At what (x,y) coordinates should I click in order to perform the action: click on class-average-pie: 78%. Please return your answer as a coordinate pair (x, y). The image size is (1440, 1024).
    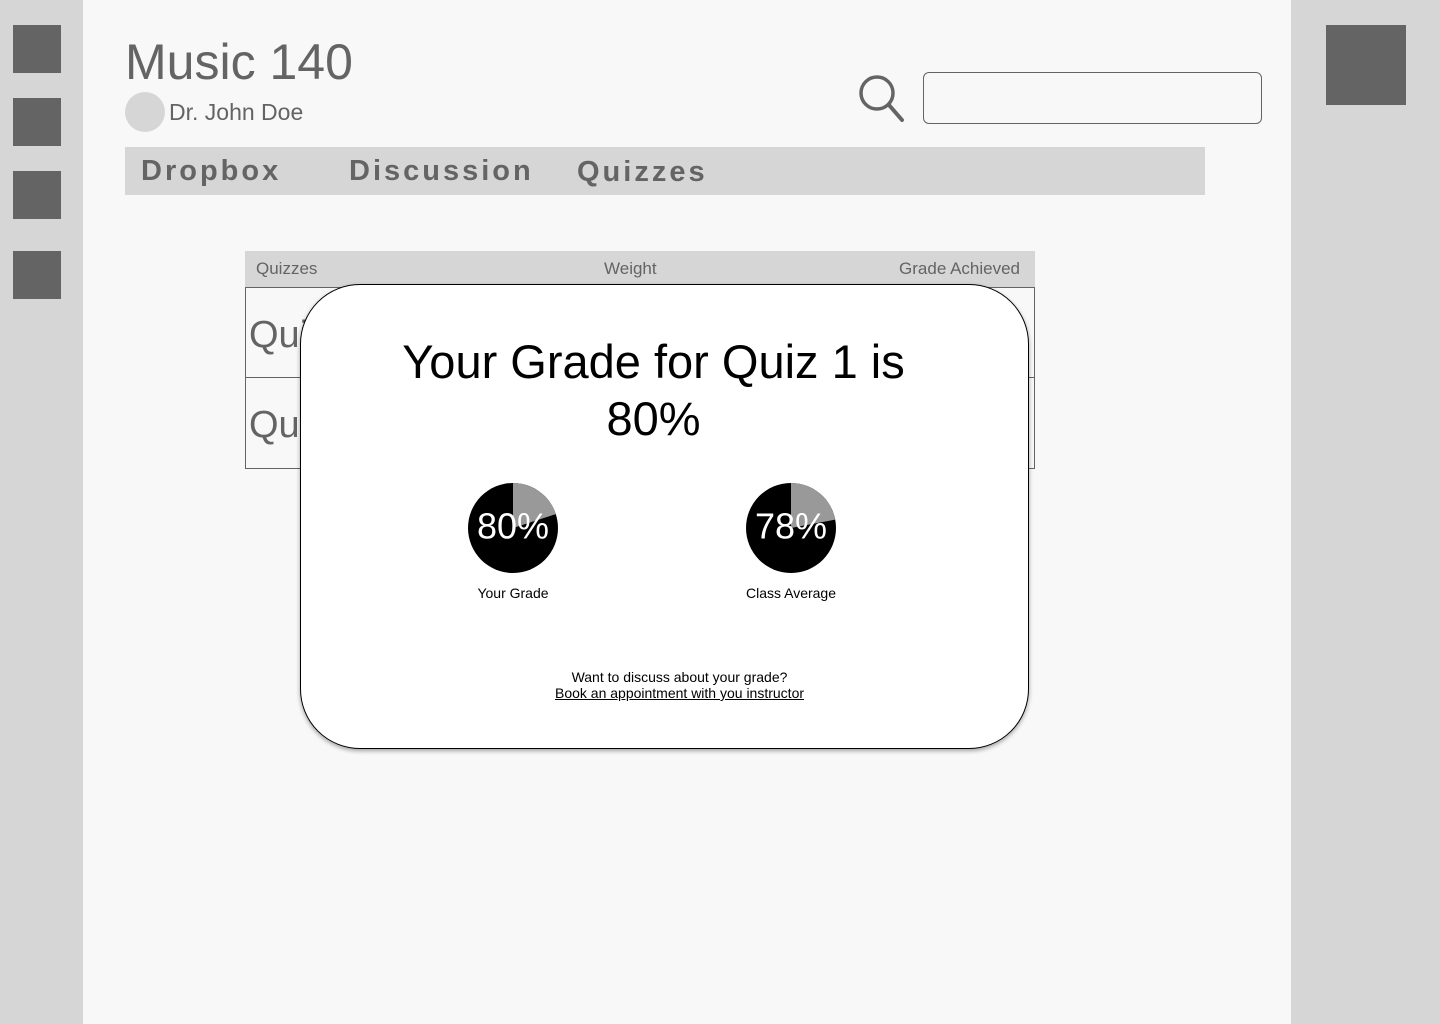
    Looking at the image, I should click on (791, 528).